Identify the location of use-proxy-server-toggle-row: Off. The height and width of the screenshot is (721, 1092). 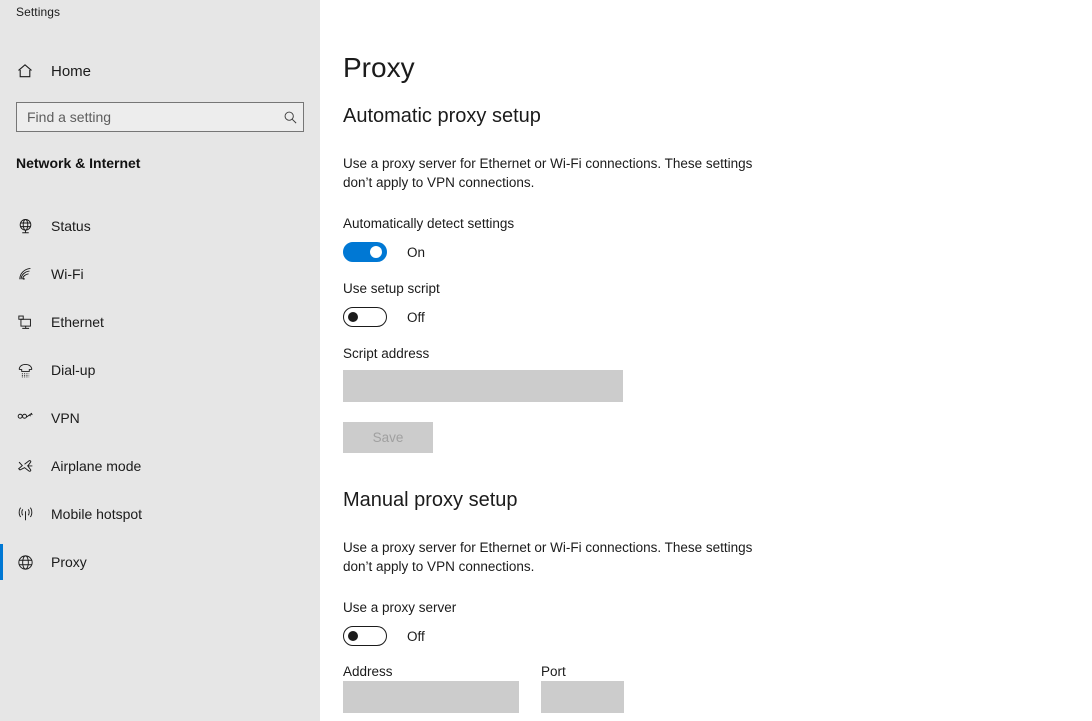
(384, 636).